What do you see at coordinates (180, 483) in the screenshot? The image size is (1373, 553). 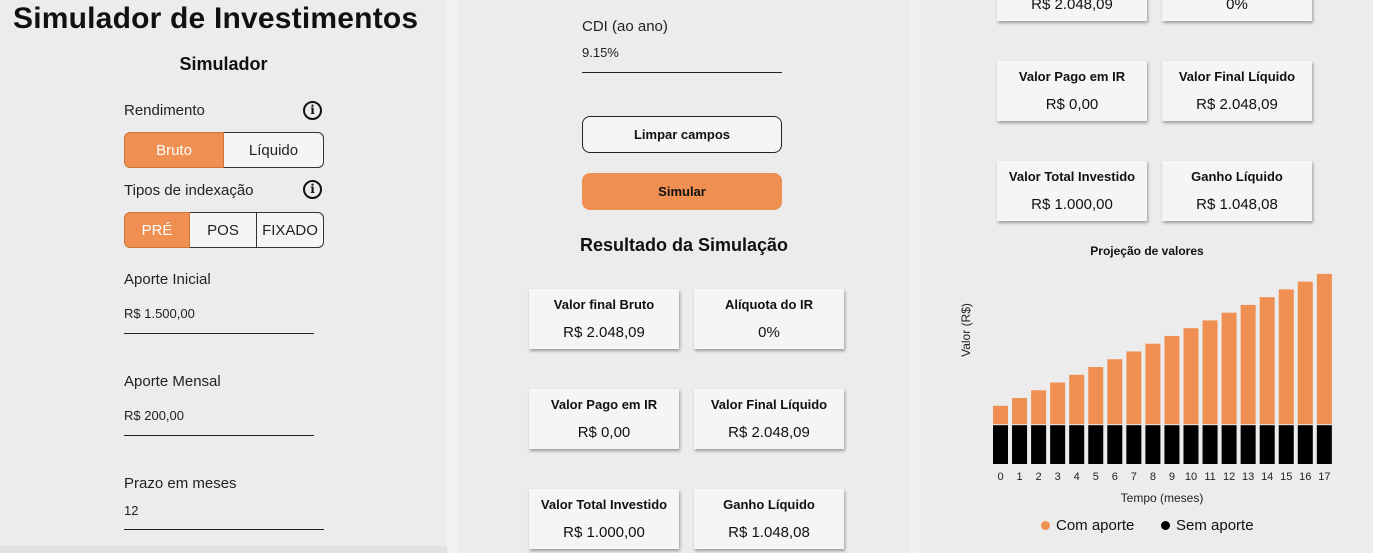 I see `prazo-label: Prazo em meses` at bounding box center [180, 483].